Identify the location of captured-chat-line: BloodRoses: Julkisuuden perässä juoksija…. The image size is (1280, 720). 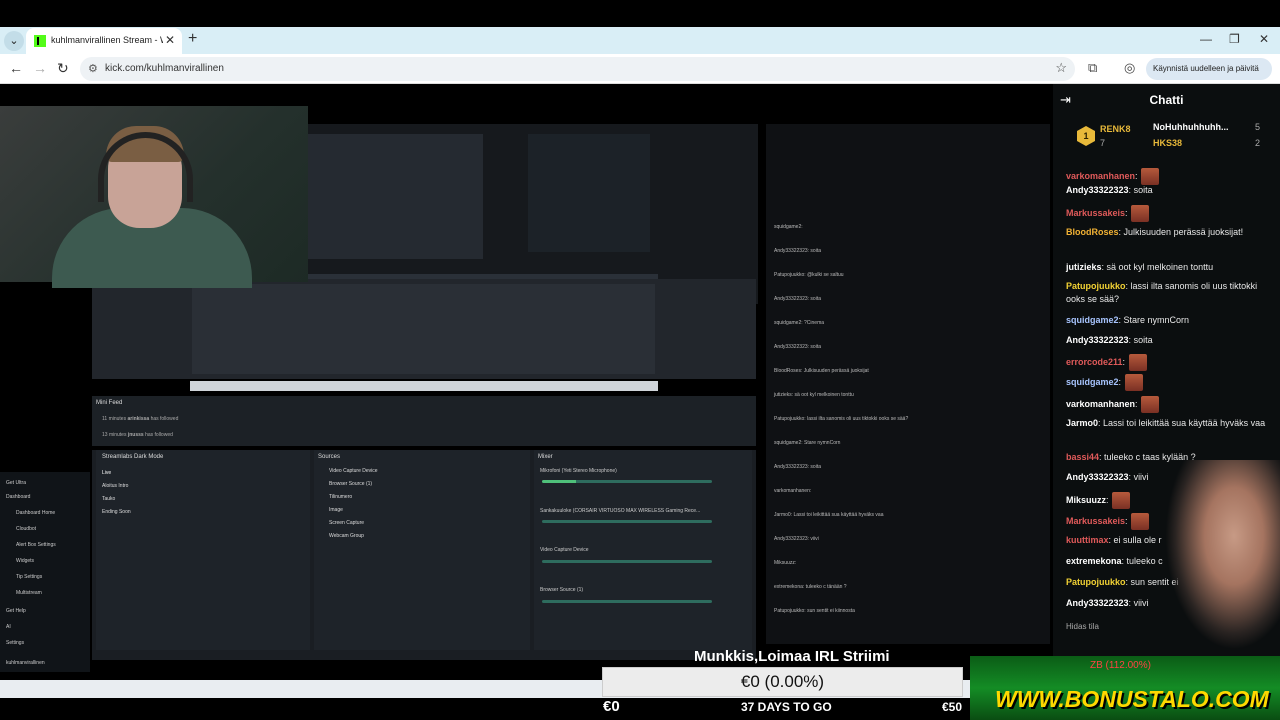
(821, 371).